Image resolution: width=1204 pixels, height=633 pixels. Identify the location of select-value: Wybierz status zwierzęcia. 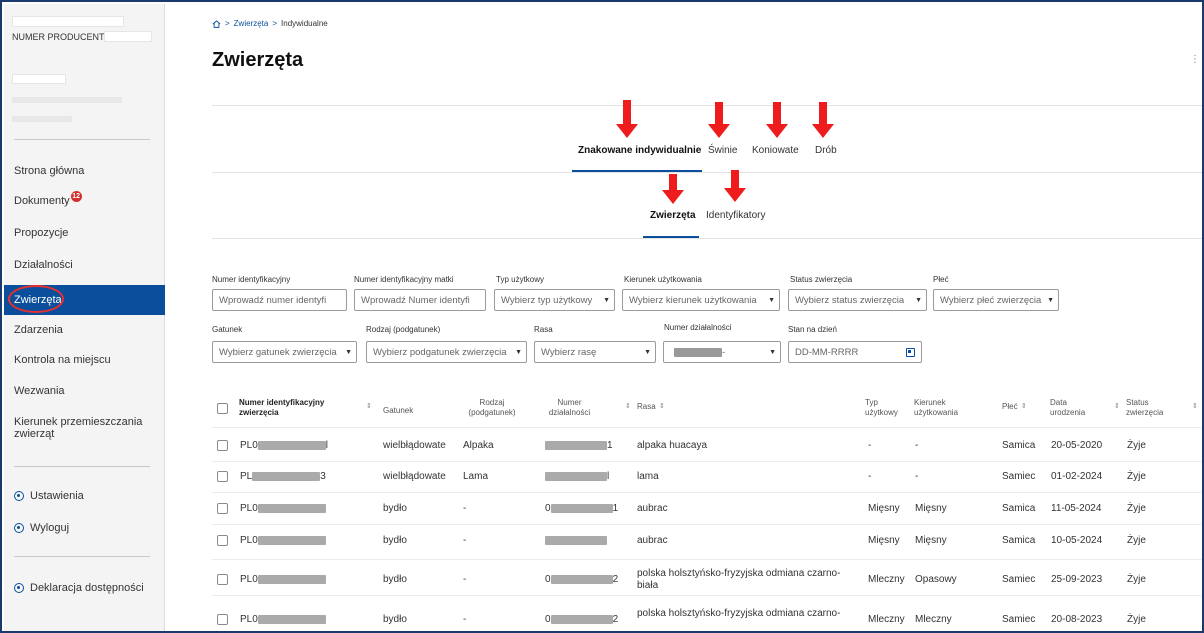
(850, 300).